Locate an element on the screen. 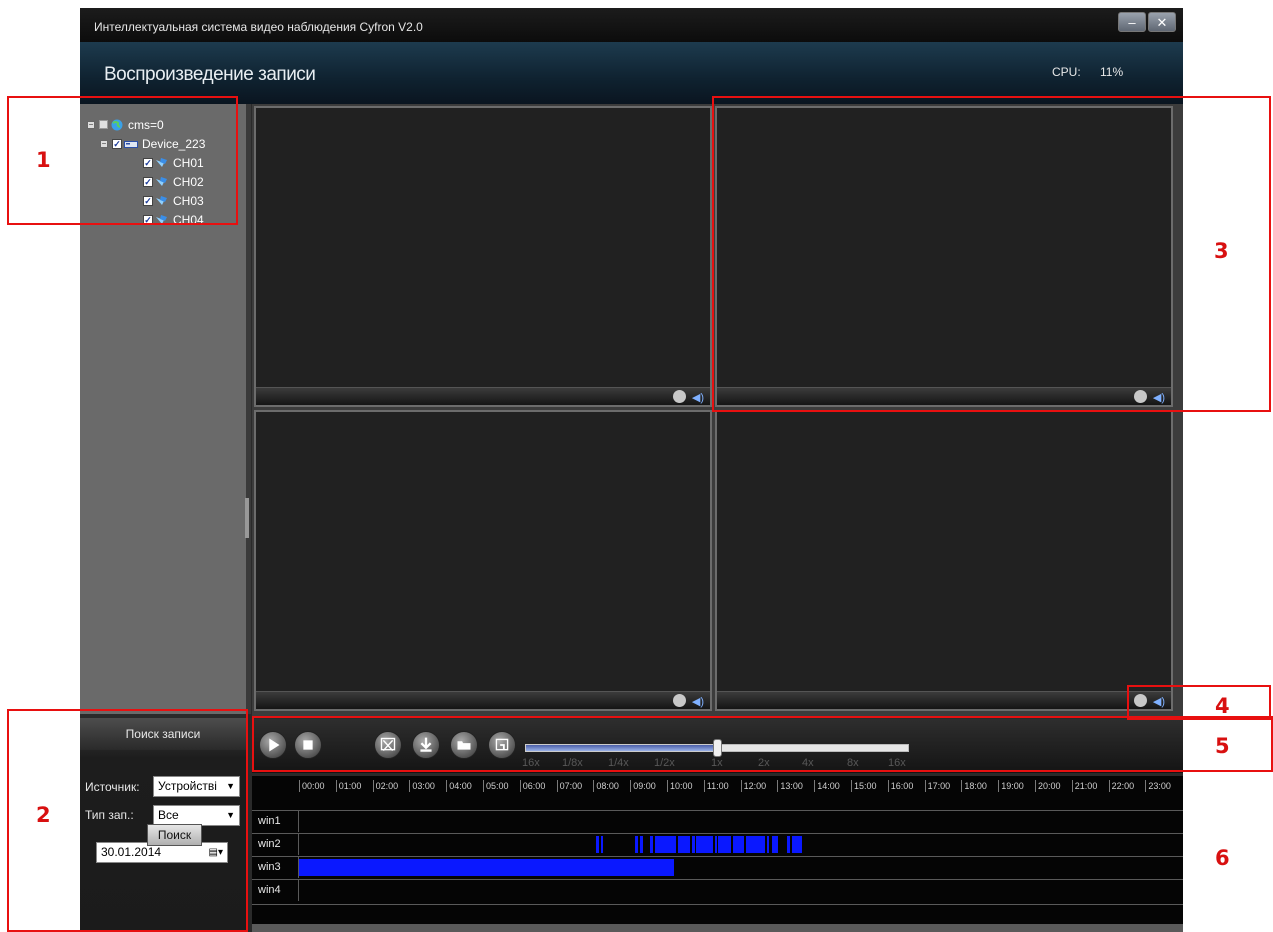  minimize-button: – is located at coordinates (1132, 22).